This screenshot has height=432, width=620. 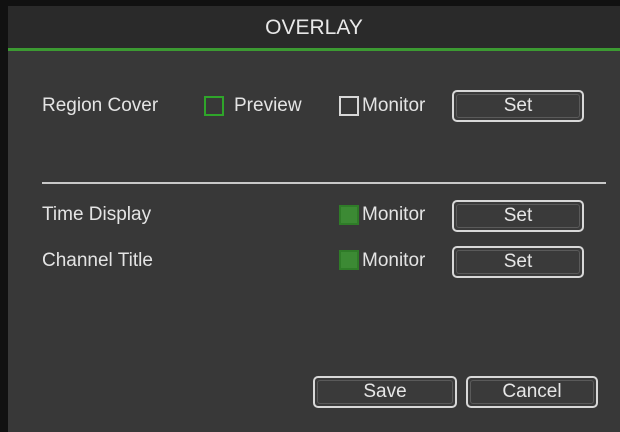 I want to click on region-cover-label: Region Cover, so click(x=100, y=105).